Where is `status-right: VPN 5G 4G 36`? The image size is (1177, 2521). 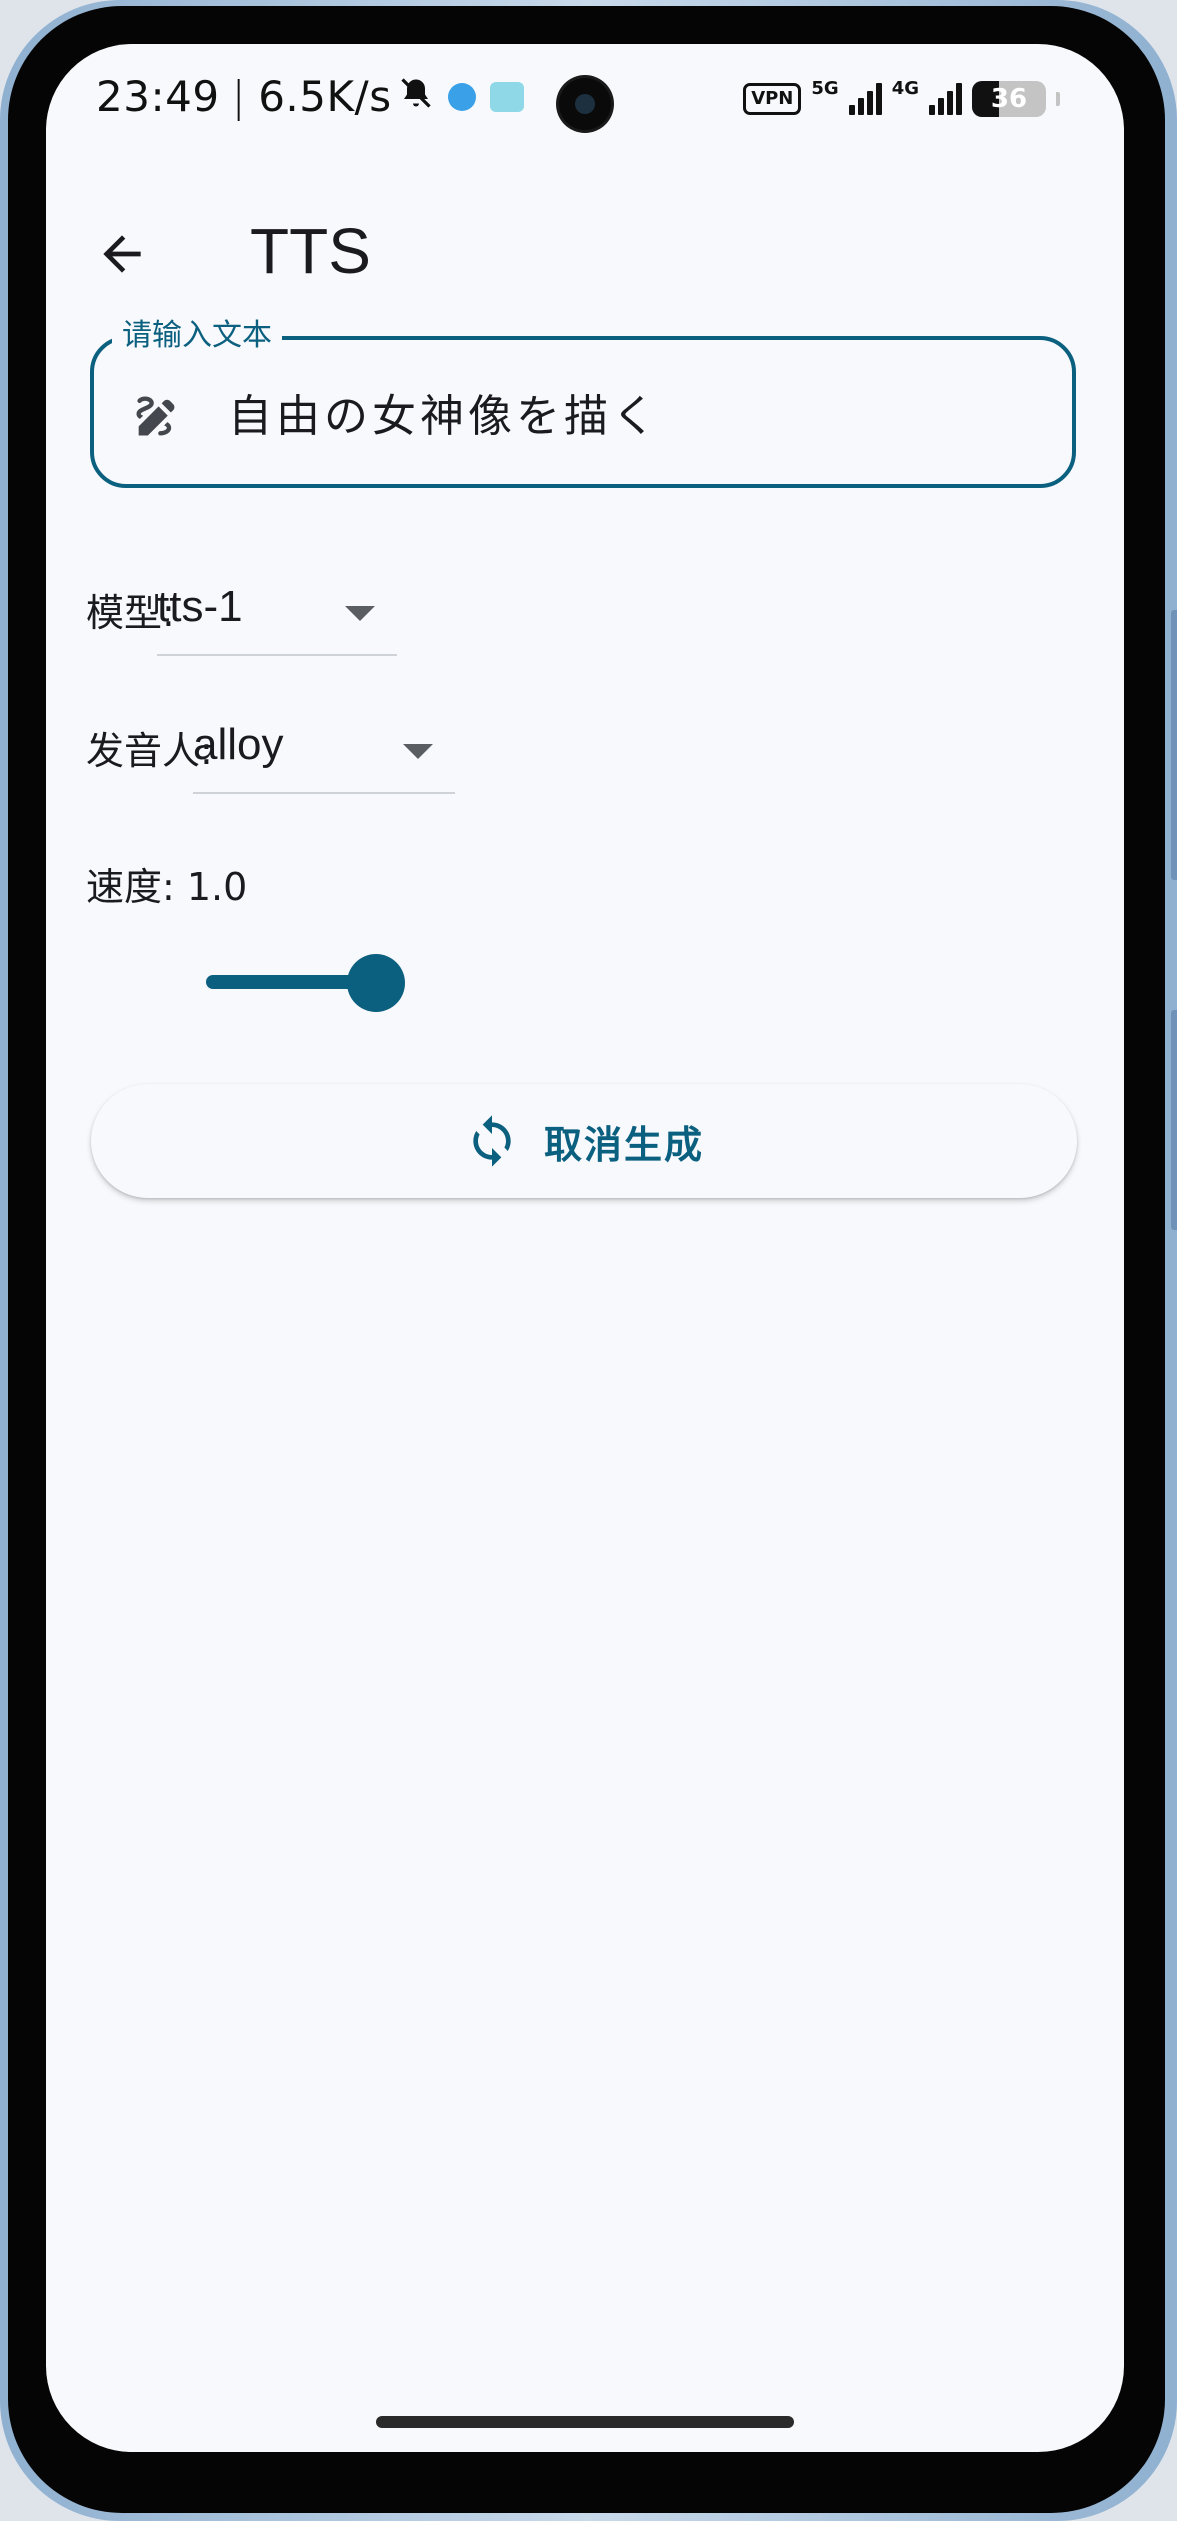 status-right: VPN 5G 4G 36 is located at coordinates (901, 98).